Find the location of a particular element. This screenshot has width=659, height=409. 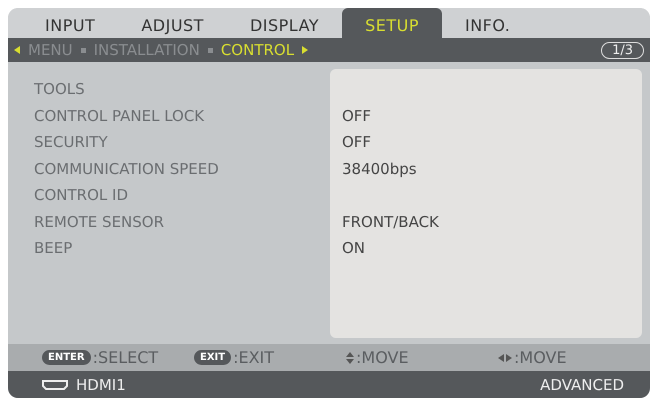

key-badge: EXIT is located at coordinates (213, 357).